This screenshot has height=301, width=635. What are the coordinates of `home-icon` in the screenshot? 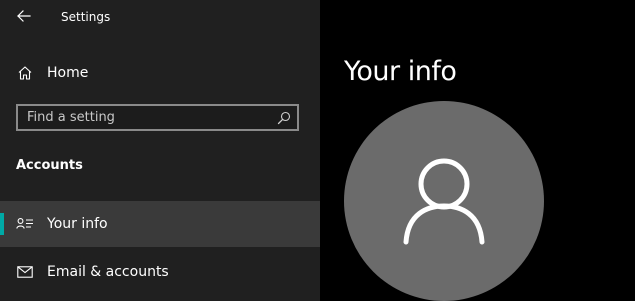 It's located at (25, 73).